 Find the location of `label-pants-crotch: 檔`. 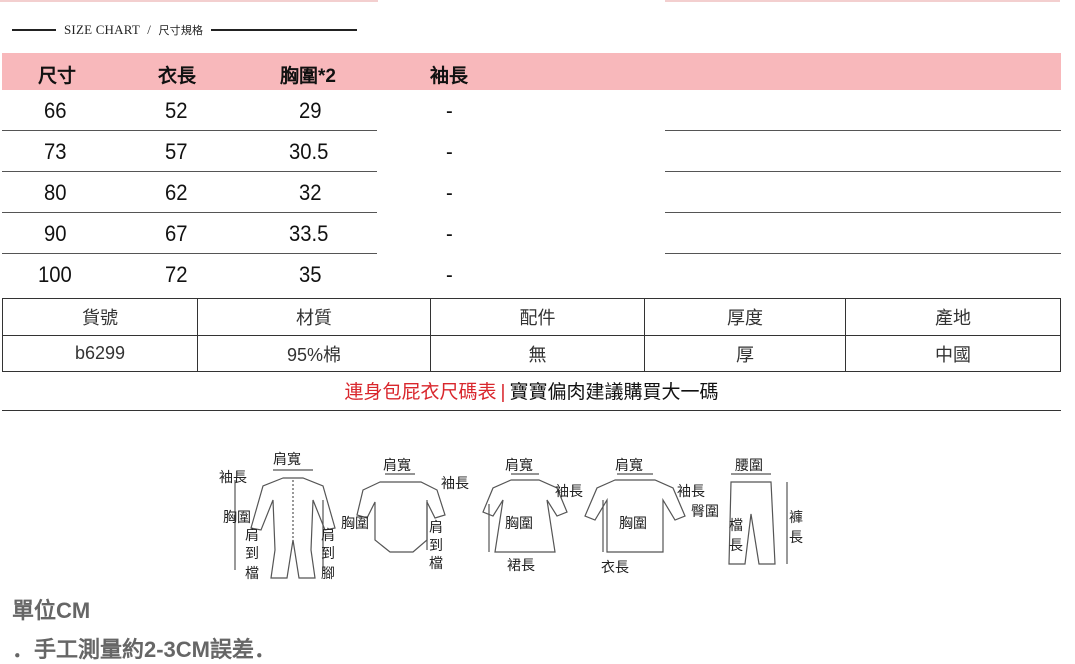

label-pants-crotch: 檔 is located at coordinates (736, 526).